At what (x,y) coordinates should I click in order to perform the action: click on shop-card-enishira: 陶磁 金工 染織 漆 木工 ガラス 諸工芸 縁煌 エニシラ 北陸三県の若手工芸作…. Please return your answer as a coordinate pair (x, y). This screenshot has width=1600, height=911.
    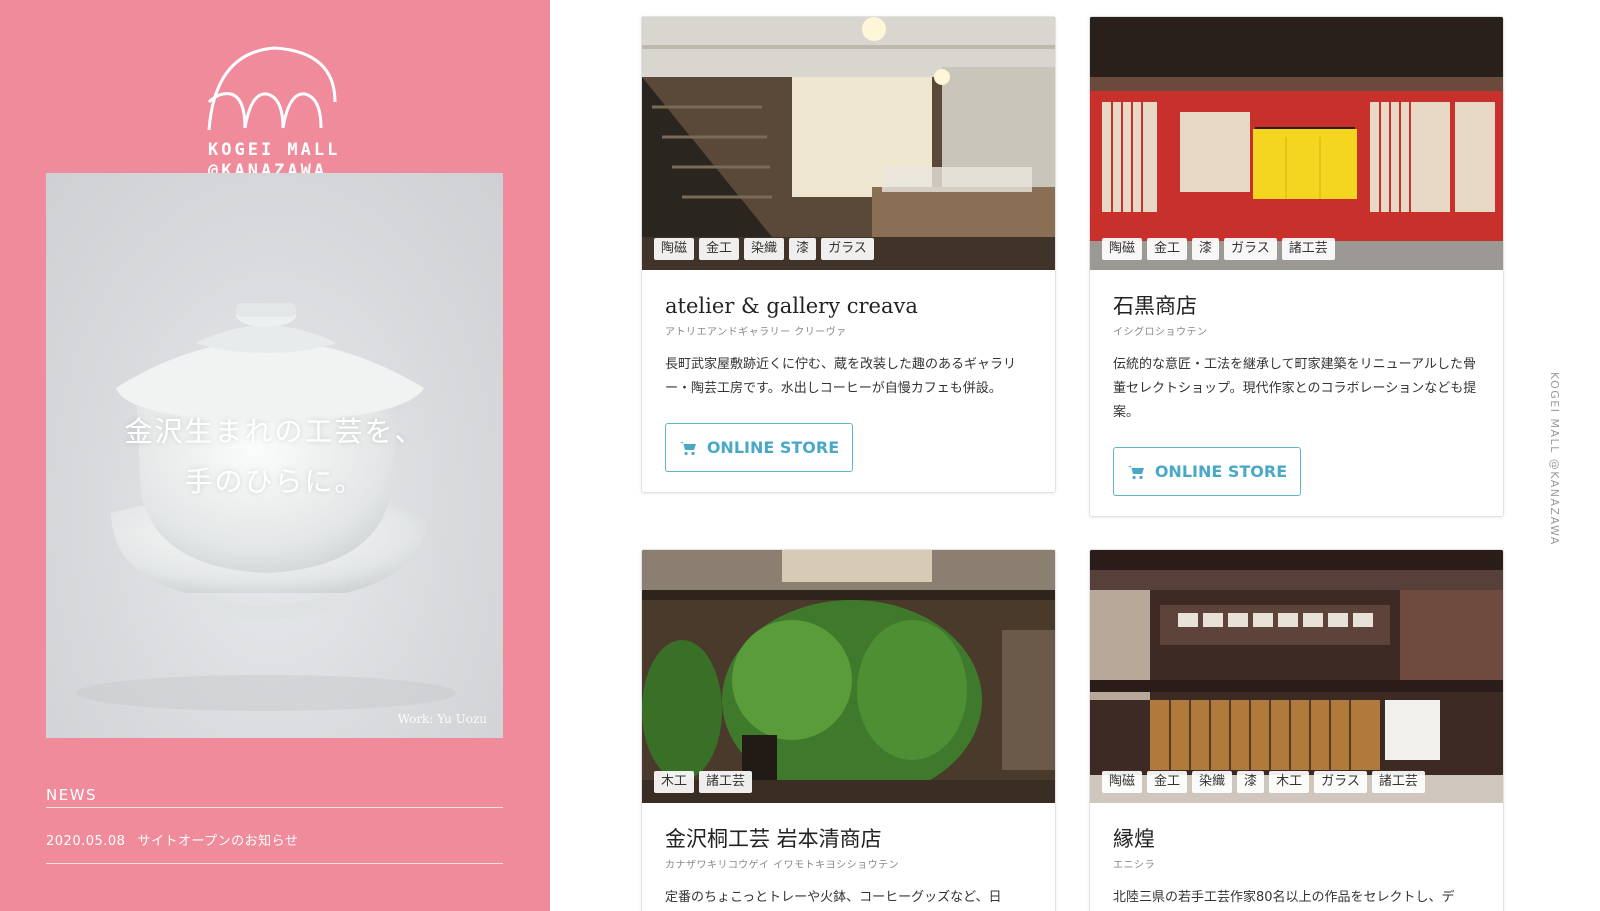
    Looking at the image, I should click on (1296, 730).